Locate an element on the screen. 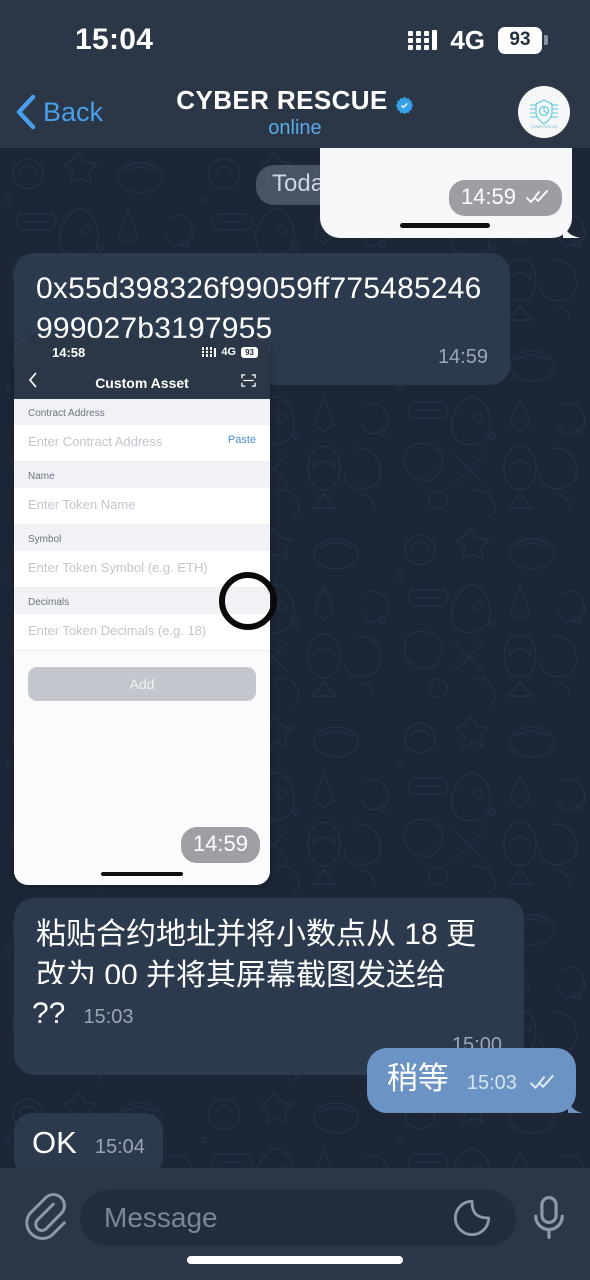  message-bubble-wait: 稍等 15:03 is located at coordinates (471, 1081).